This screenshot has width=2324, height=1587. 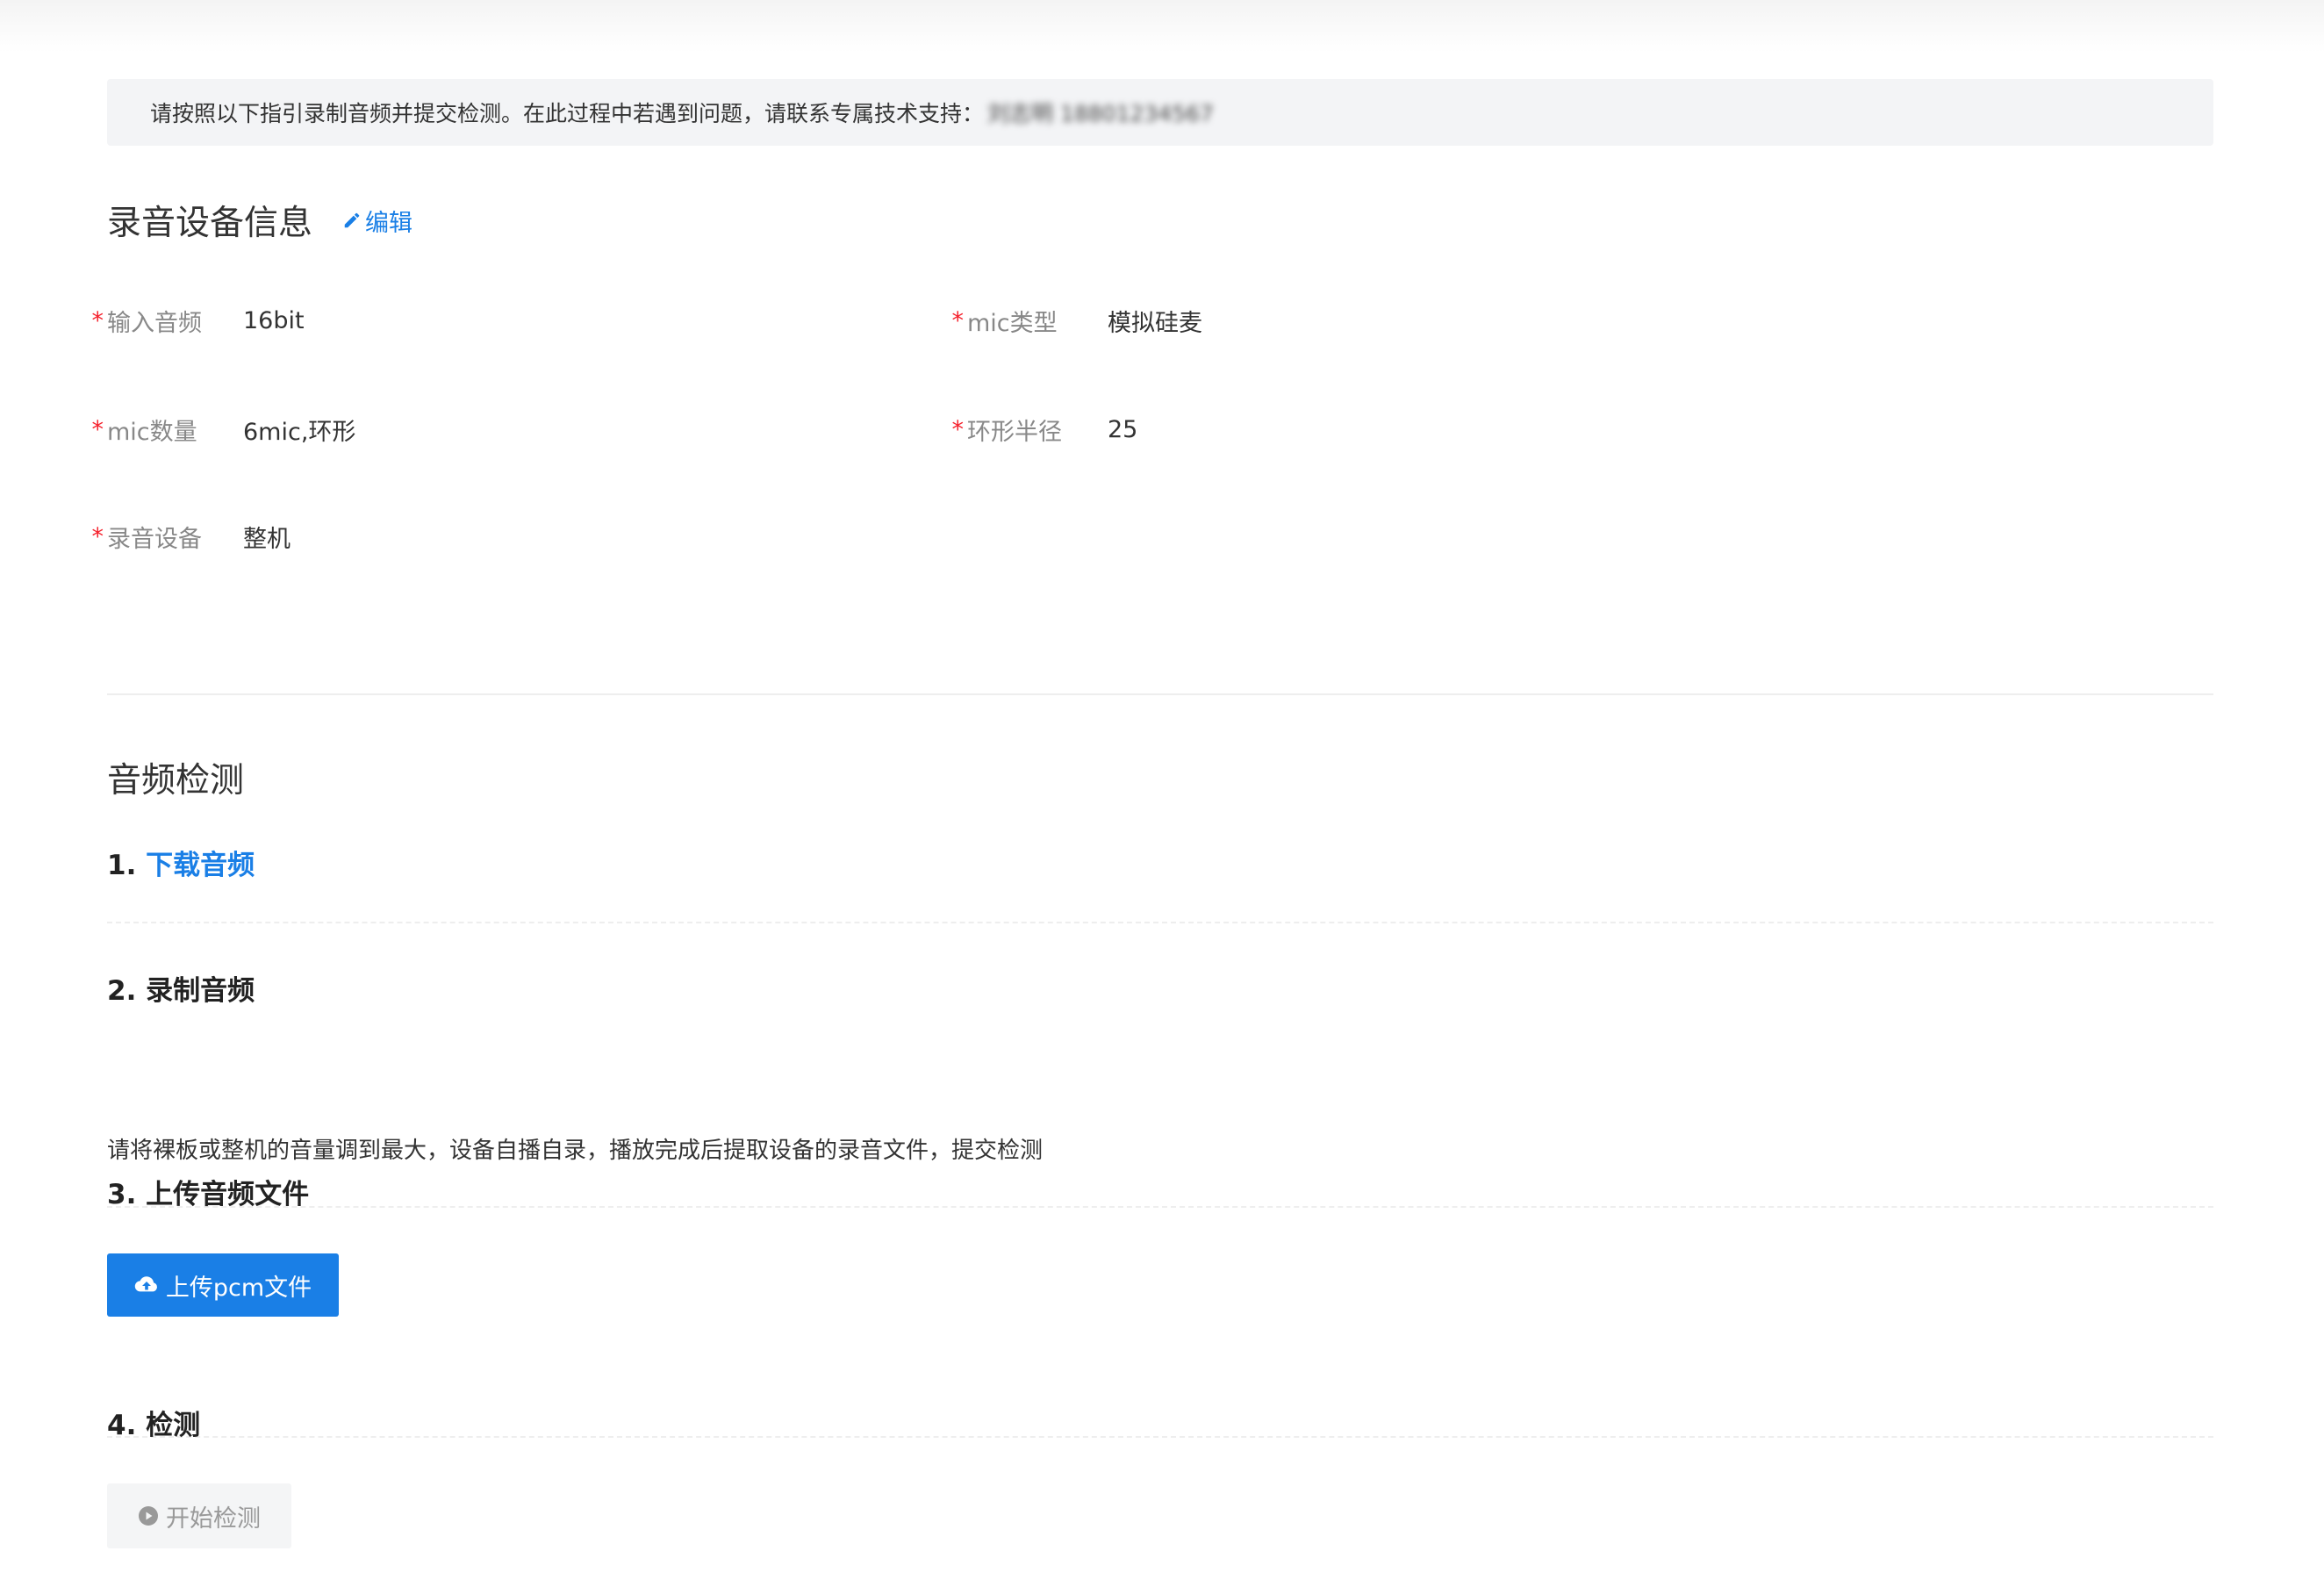 What do you see at coordinates (1100, 113) in the screenshot?
I see `support-contact: 刘志明 18801234567` at bounding box center [1100, 113].